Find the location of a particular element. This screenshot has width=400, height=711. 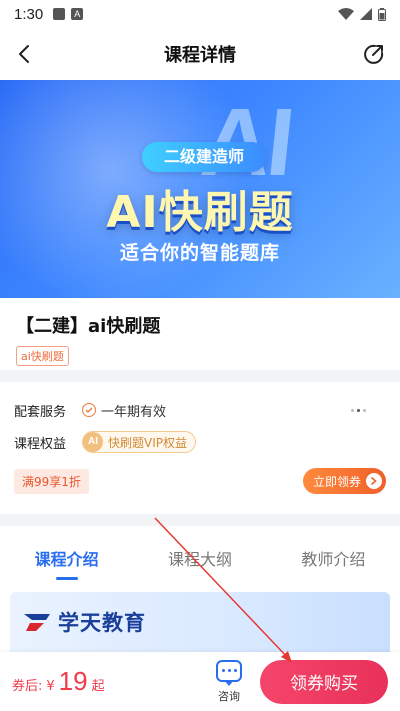

status-icons-right is located at coordinates (362, 14).